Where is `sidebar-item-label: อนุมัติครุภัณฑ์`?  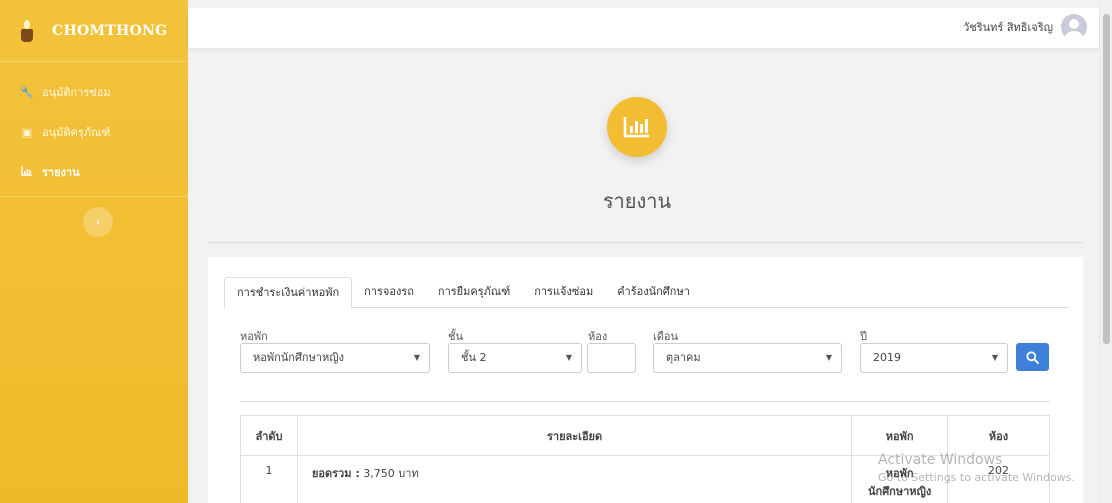
sidebar-item-label: อนุมัติครุภัณฑ์ is located at coordinates (76, 132).